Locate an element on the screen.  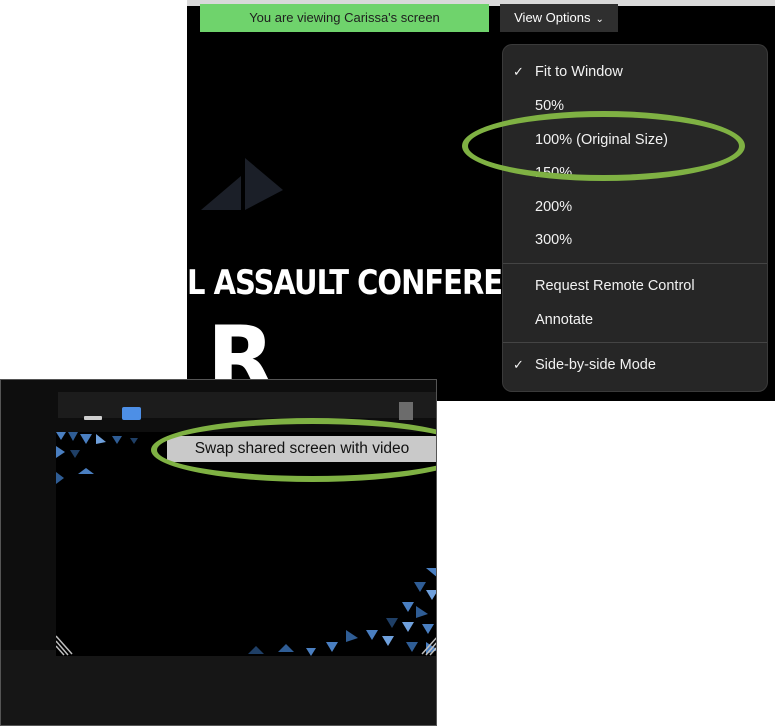
menu-item-200: 200% is located at coordinates (635, 207).